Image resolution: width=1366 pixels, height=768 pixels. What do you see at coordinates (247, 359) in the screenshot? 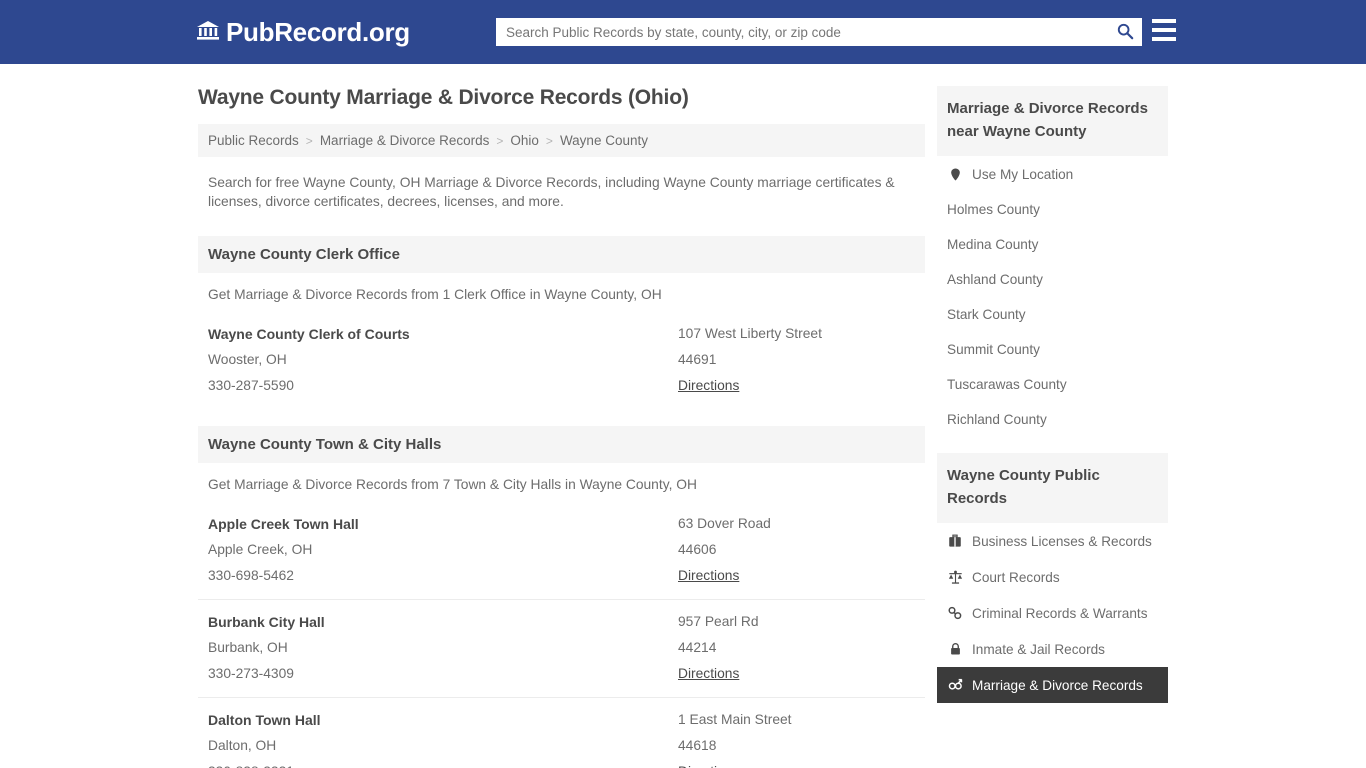
I see `listing-city-state: Wooster, OH` at bounding box center [247, 359].